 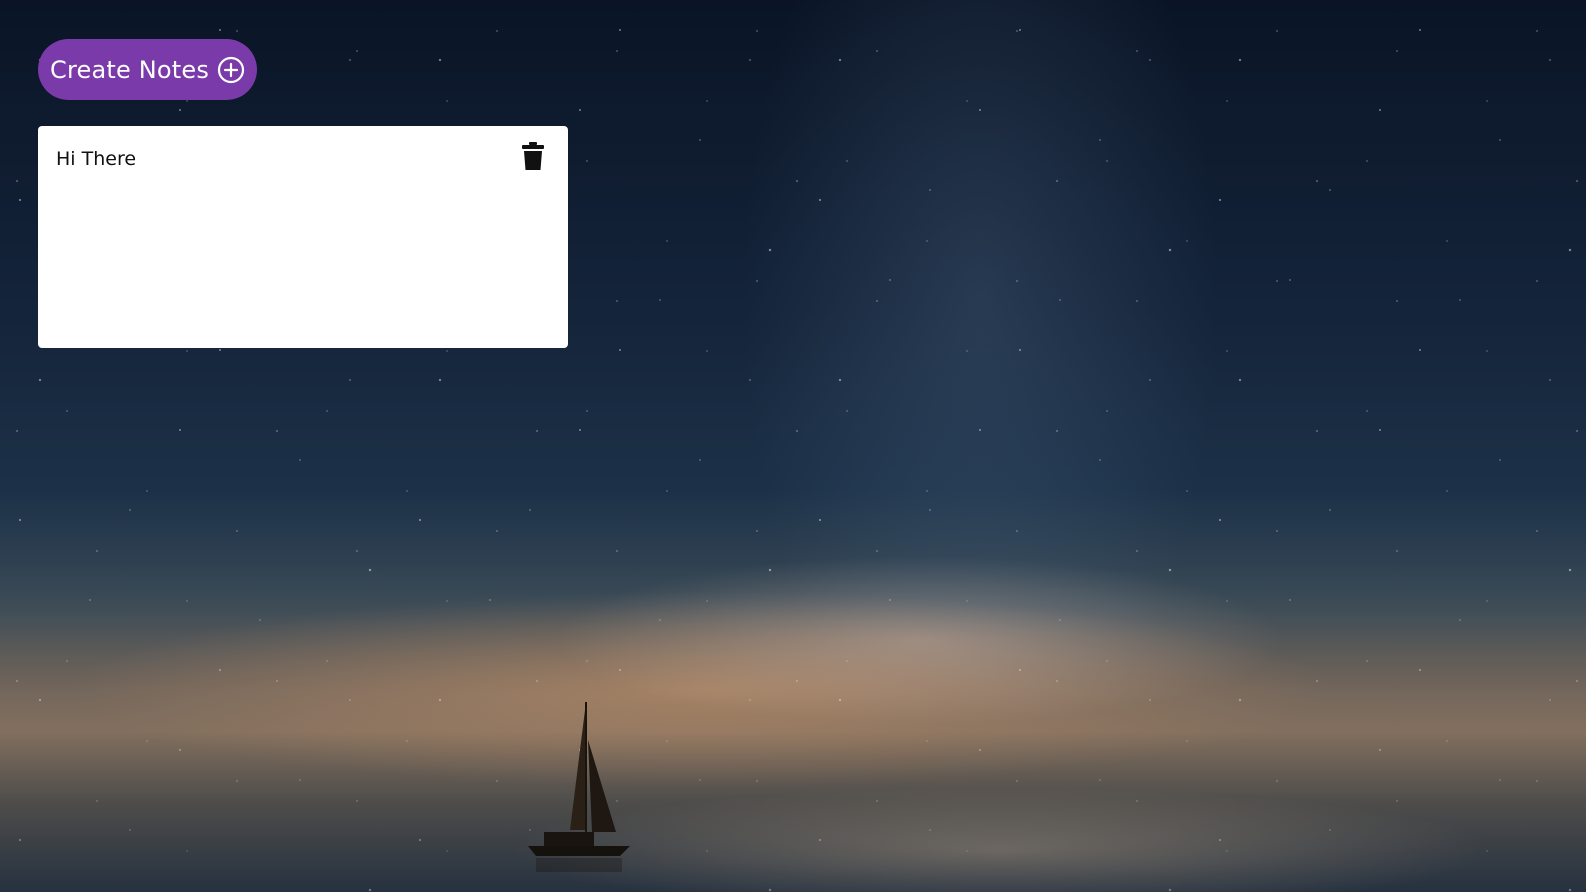 I want to click on note-card: Hi There, so click(x=303, y=237).